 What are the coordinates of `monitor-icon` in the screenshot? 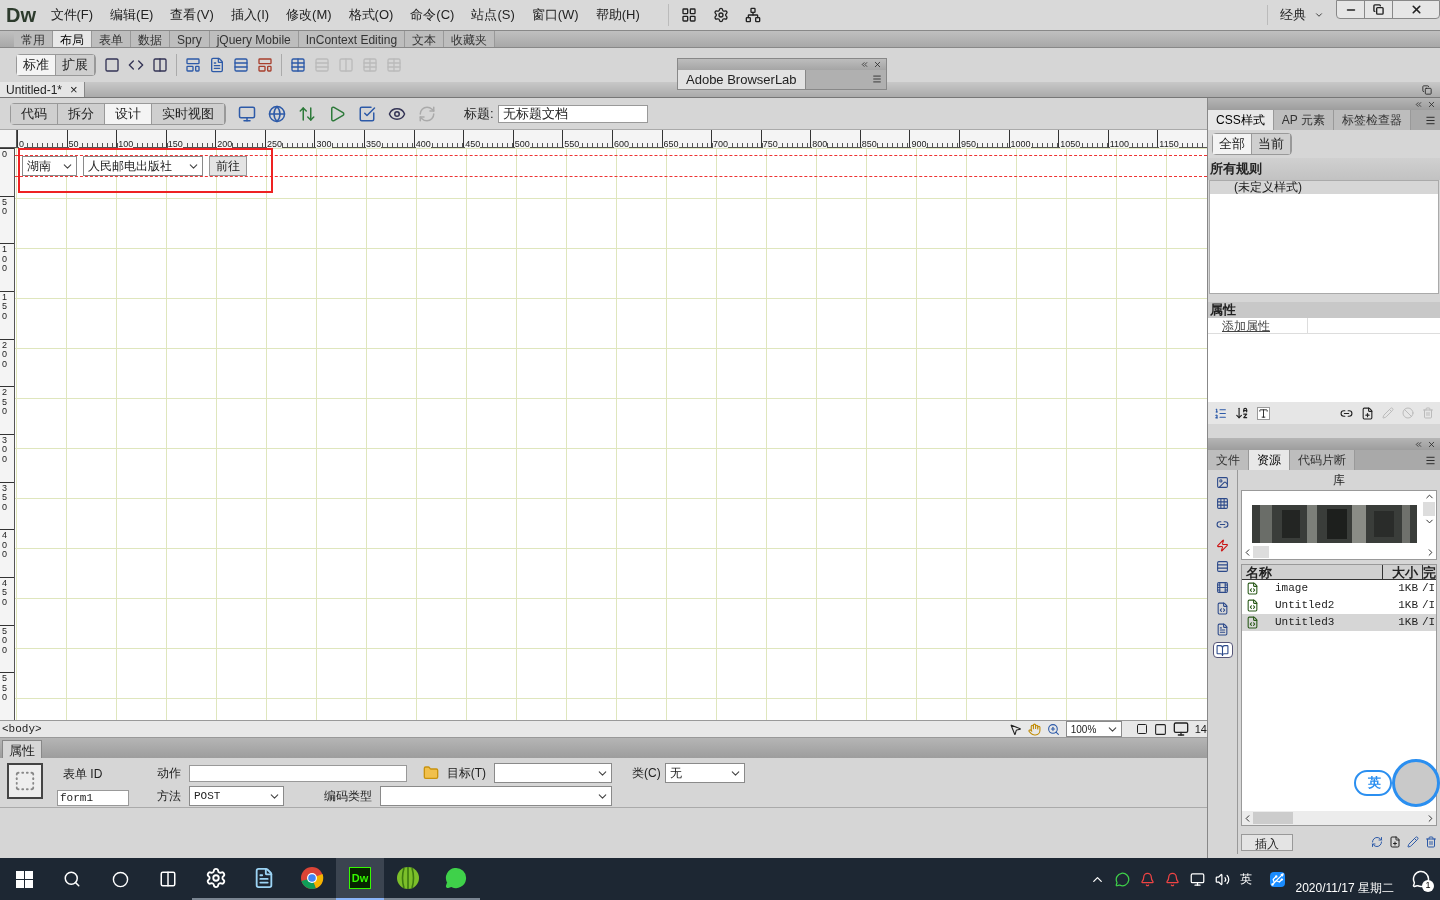 It's located at (1180, 729).